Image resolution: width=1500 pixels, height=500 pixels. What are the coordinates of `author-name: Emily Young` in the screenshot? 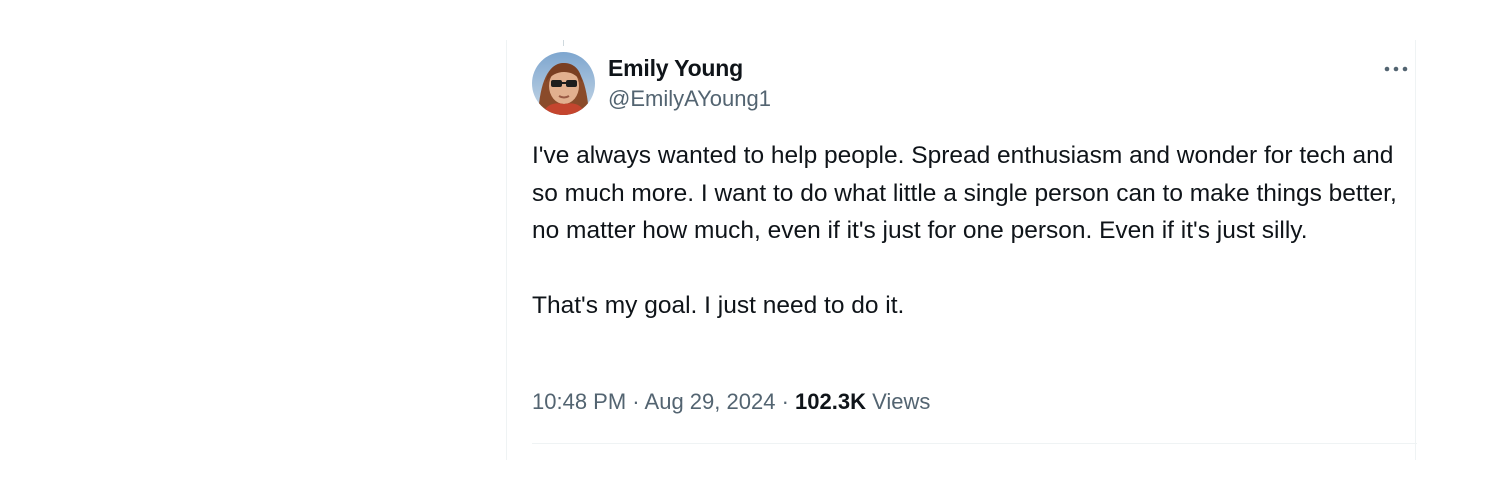 It's located at (689, 68).